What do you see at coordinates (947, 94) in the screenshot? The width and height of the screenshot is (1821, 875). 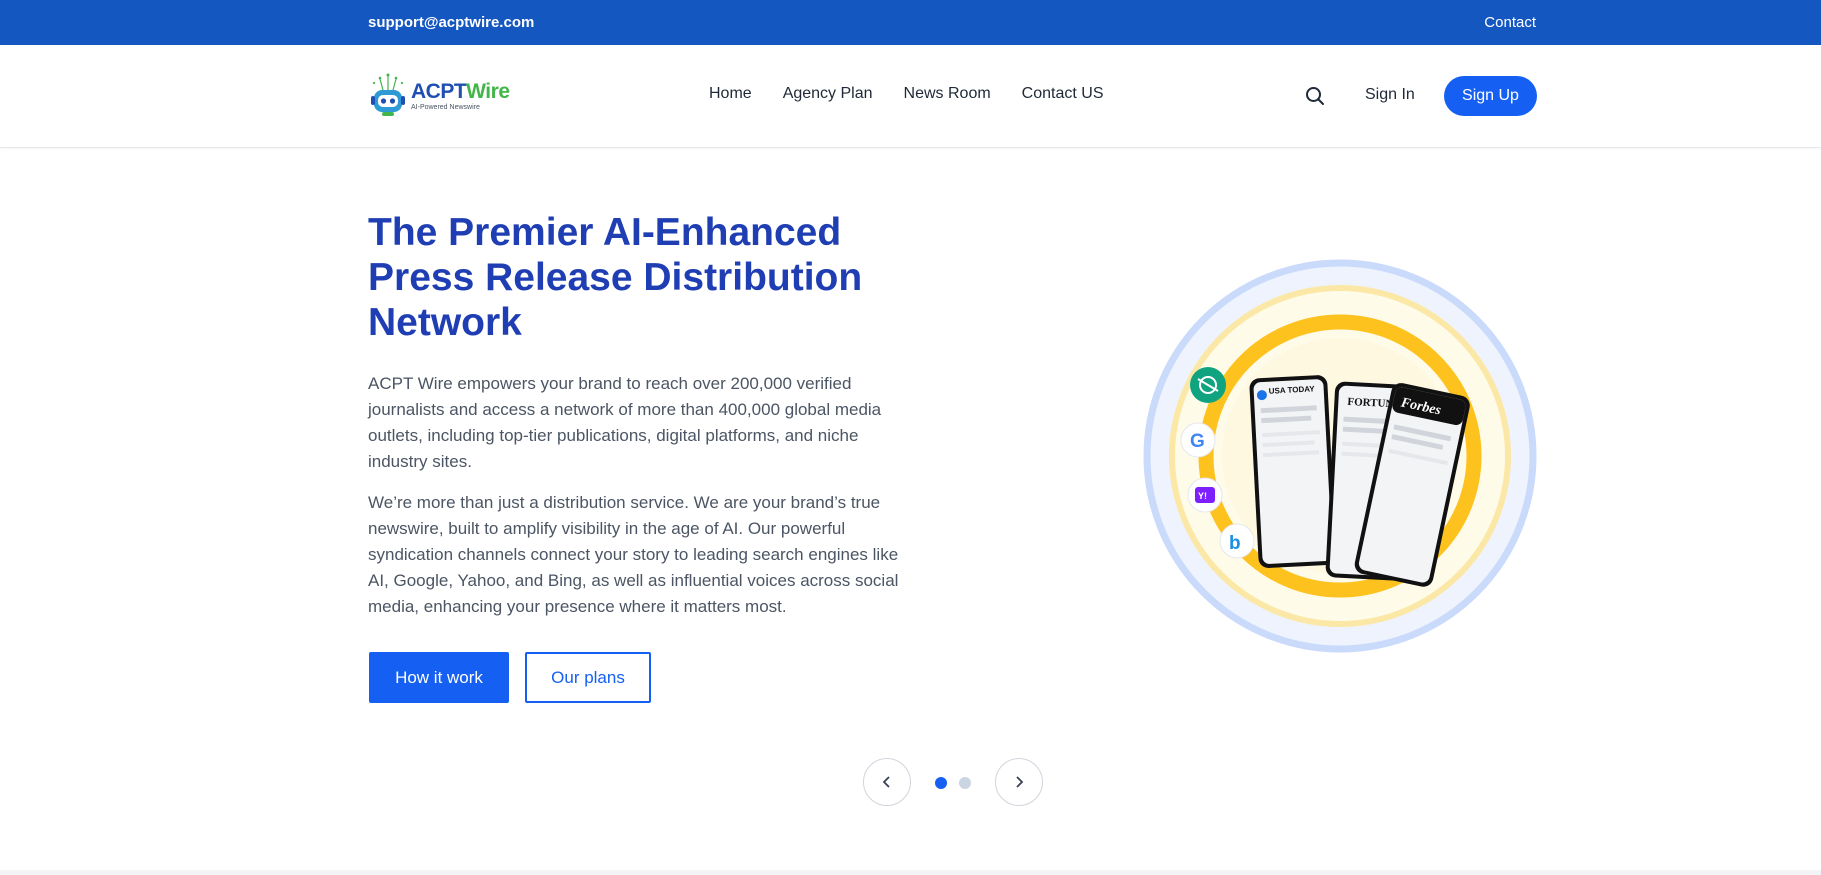 I see `nav-news-room: News Room` at bounding box center [947, 94].